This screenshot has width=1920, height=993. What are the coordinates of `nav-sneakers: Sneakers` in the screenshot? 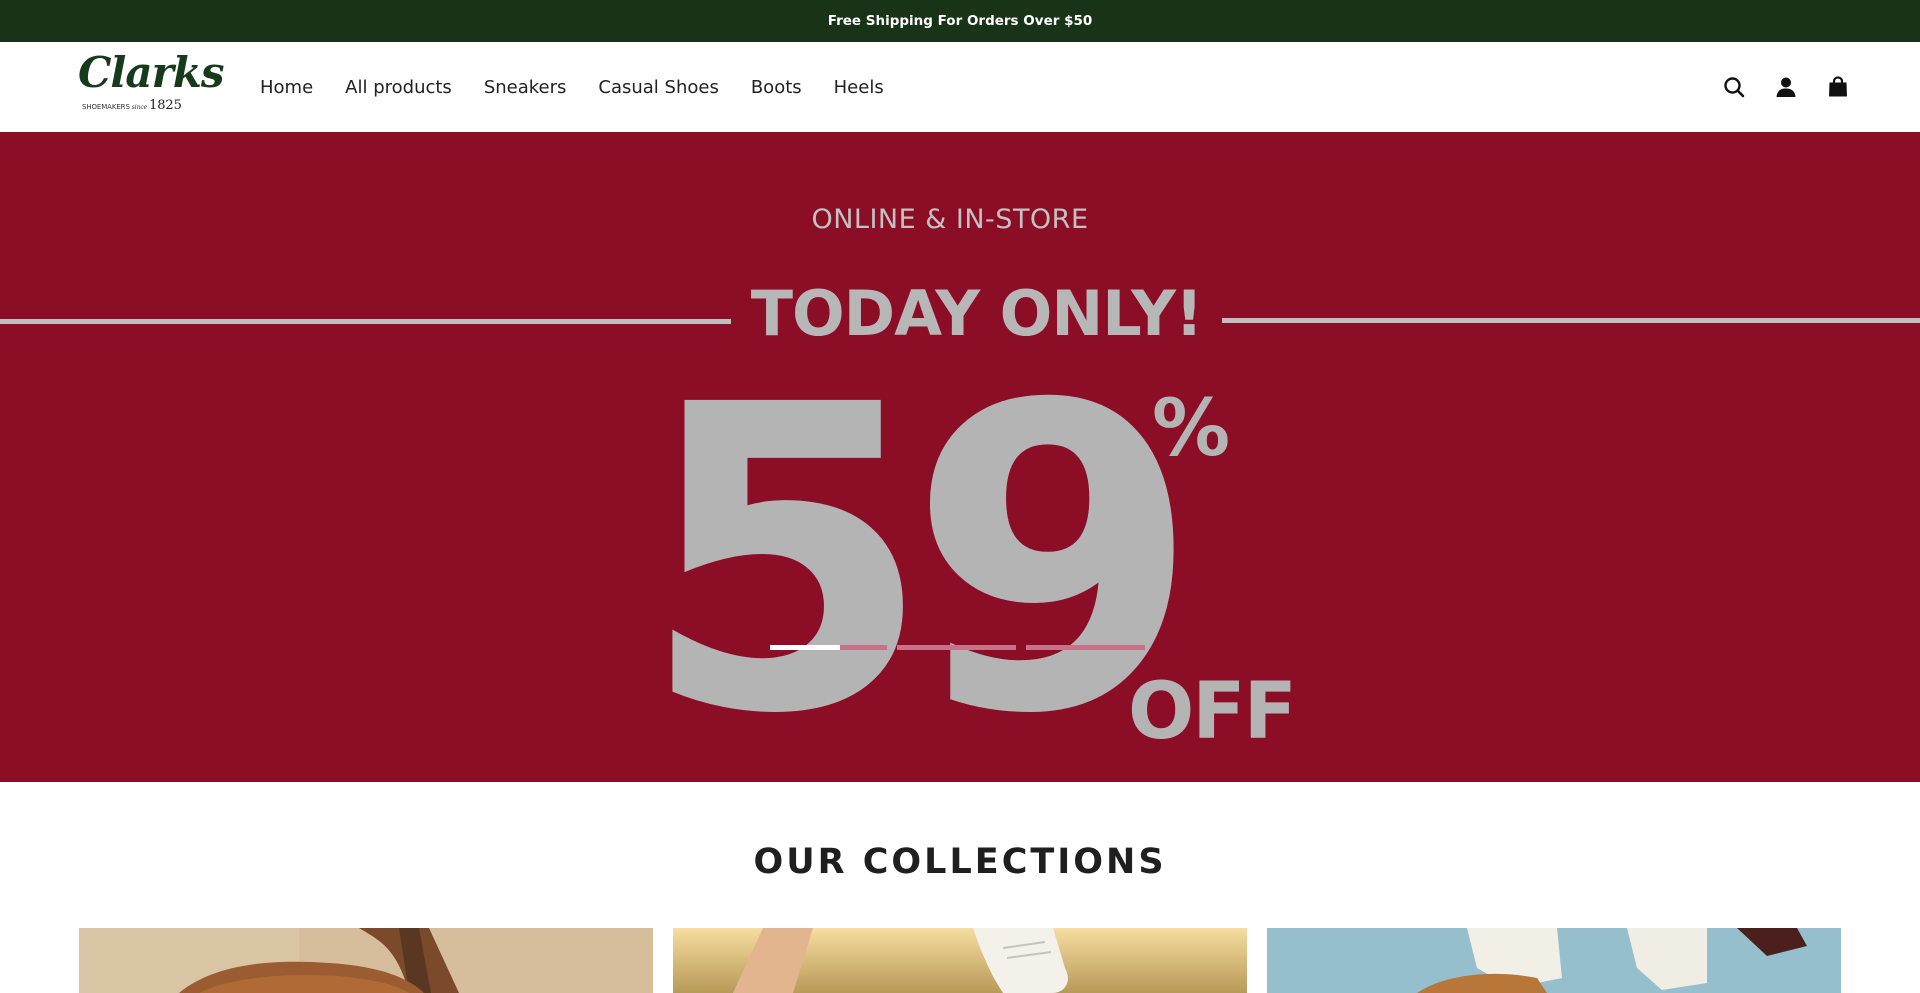 It's located at (525, 87).